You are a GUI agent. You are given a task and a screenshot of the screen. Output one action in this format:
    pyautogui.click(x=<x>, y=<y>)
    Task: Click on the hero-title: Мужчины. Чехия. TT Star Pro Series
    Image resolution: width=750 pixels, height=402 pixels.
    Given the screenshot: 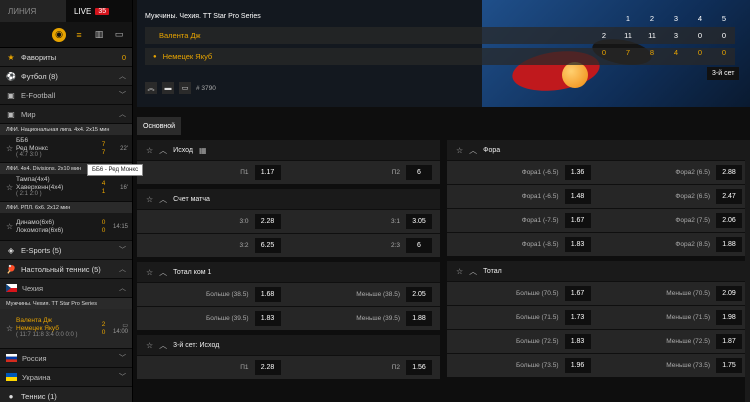 What is the action you would take?
    pyautogui.click(x=203, y=16)
    